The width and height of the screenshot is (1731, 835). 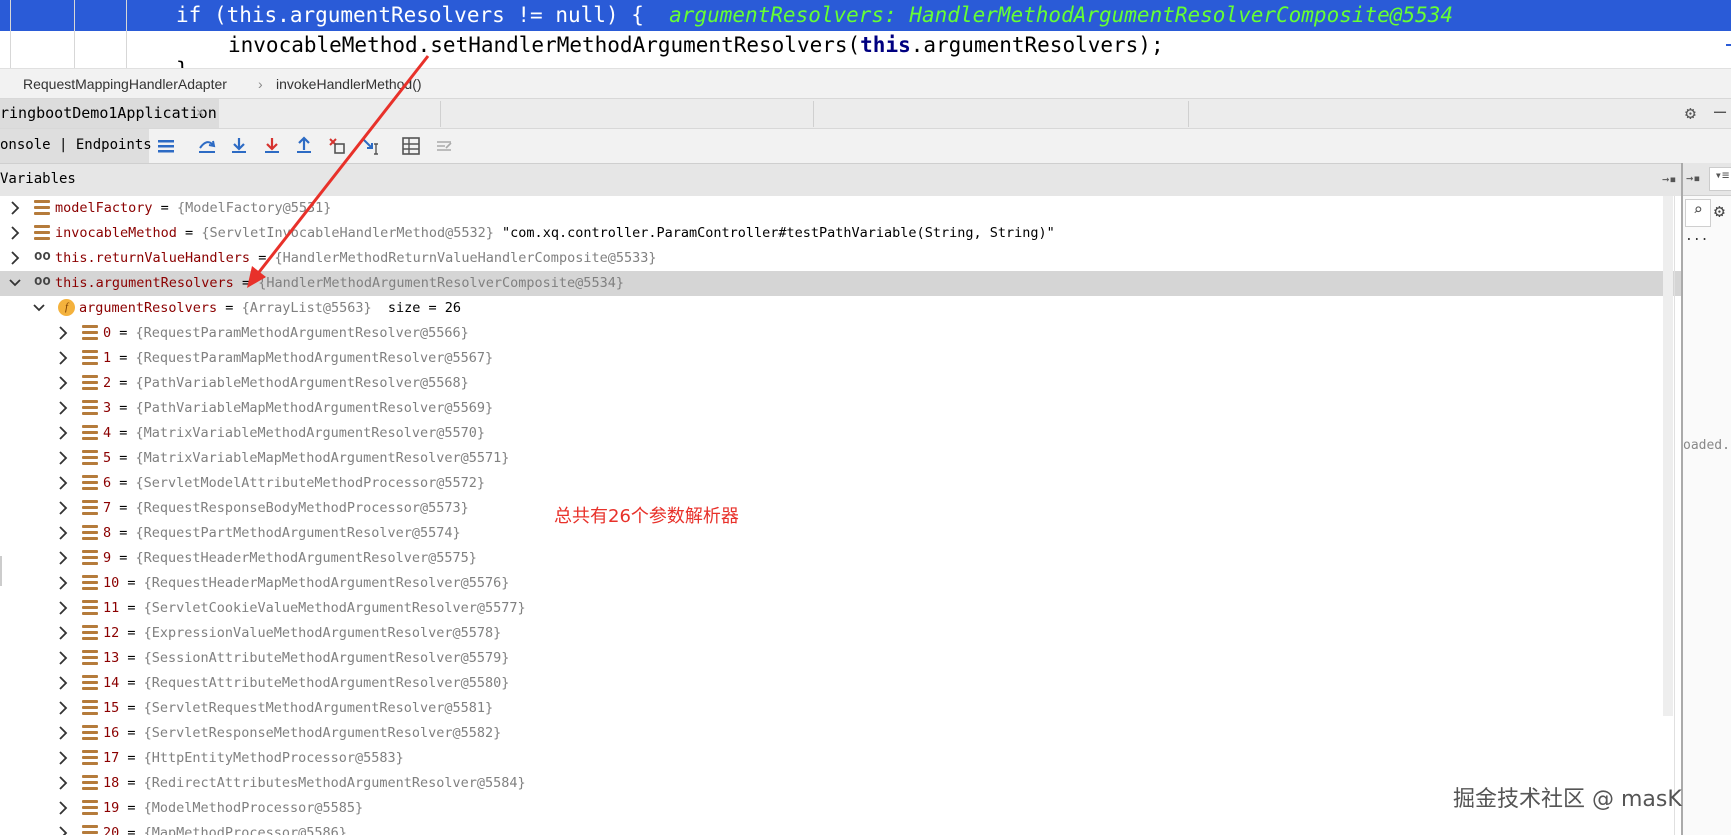 What do you see at coordinates (840, 808) in the screenshot?
I see `tree-row: 19 = {ModelMethodProcessor@5585}` at bounding box center [840, 808].